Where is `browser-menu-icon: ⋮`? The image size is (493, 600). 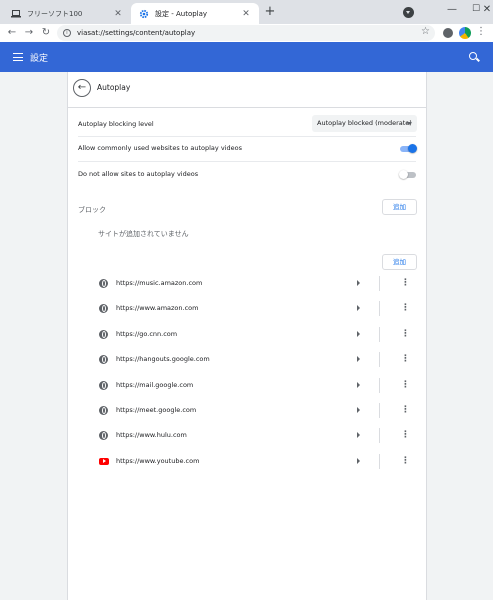 browser-menu-icon: ⋮ is located at coordinates (481, 31).